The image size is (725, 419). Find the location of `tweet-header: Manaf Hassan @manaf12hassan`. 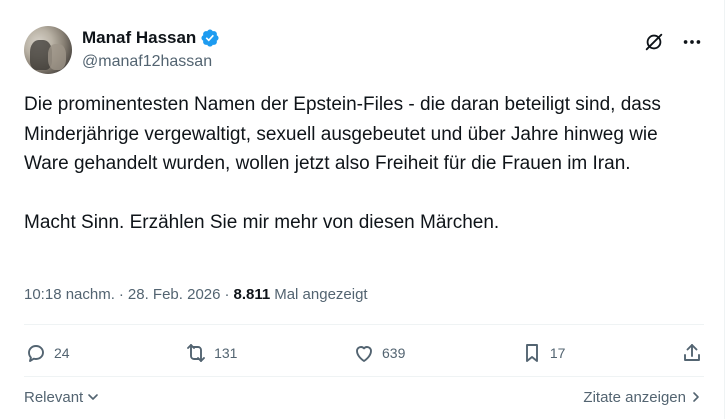

tweet-header: Manaf Hassan @manaf12hassan is located at coordinates (364, 49).